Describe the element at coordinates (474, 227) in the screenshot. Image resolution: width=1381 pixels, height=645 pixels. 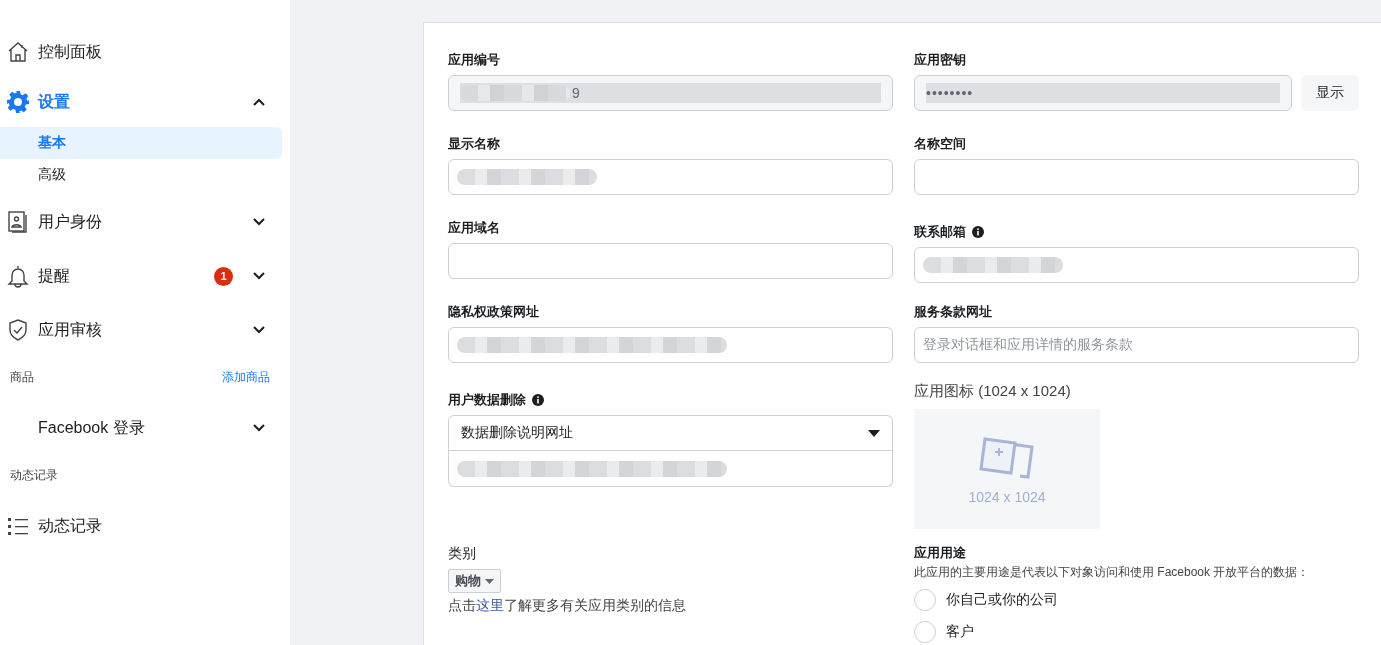
I see `field-label: 应用域名` at that location.